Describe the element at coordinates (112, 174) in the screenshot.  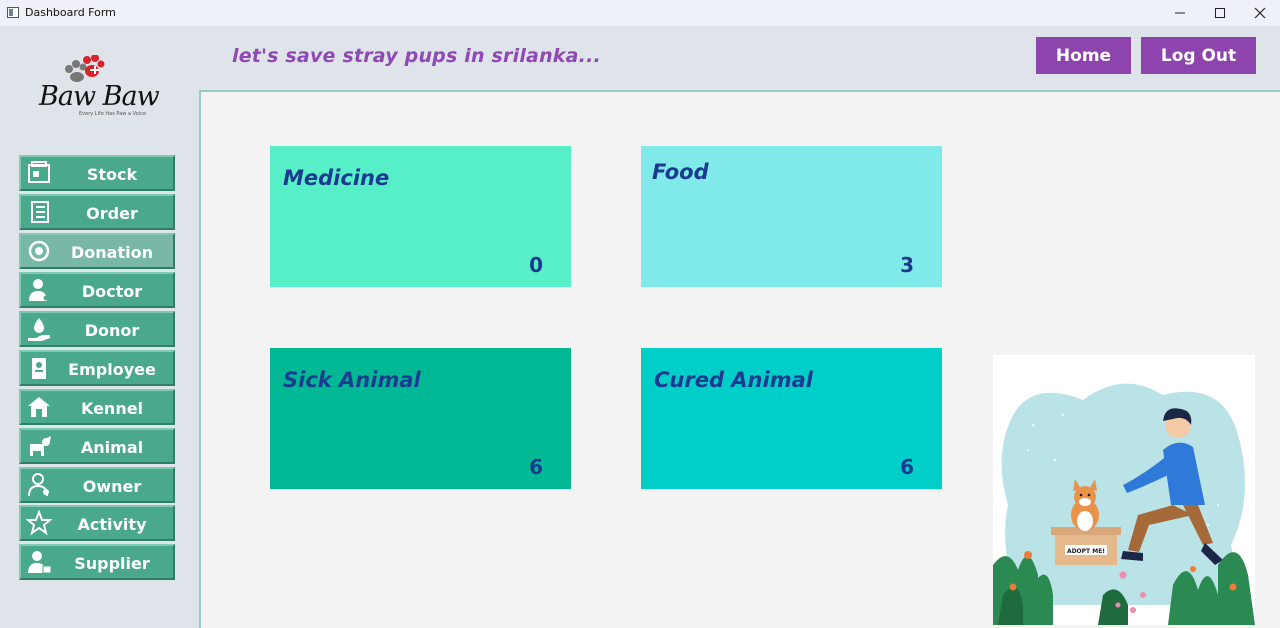
I see `sidebar-item-label: Stock` at that location.